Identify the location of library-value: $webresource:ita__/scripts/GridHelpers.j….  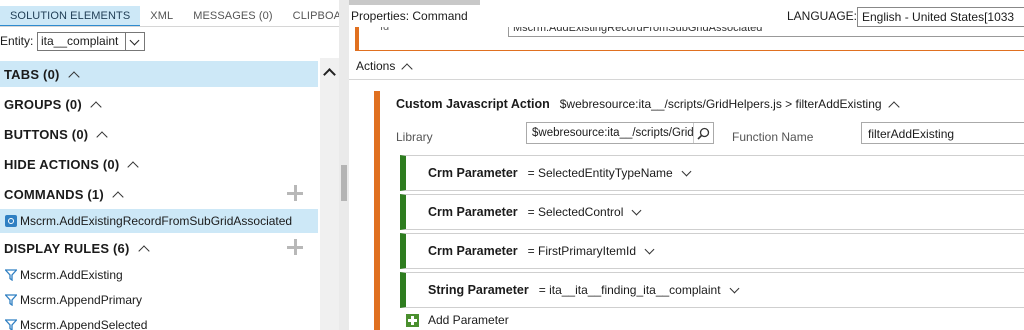
(612, 133).